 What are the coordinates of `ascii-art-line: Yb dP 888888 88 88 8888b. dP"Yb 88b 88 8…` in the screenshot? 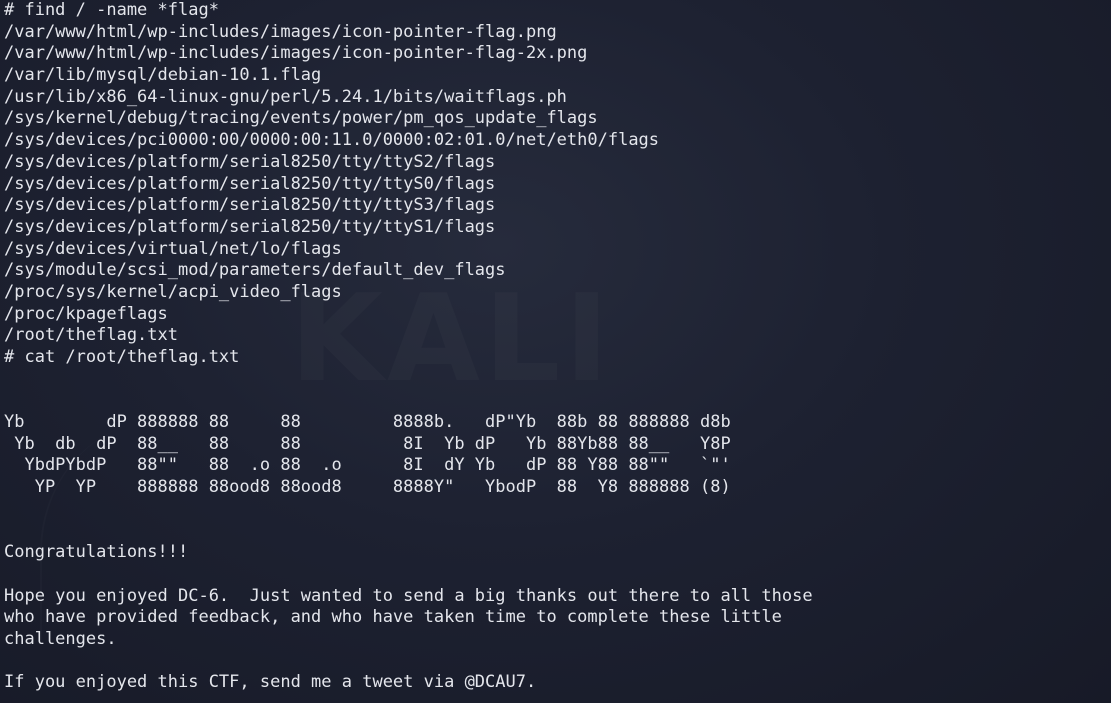 It's located at (367, 422).